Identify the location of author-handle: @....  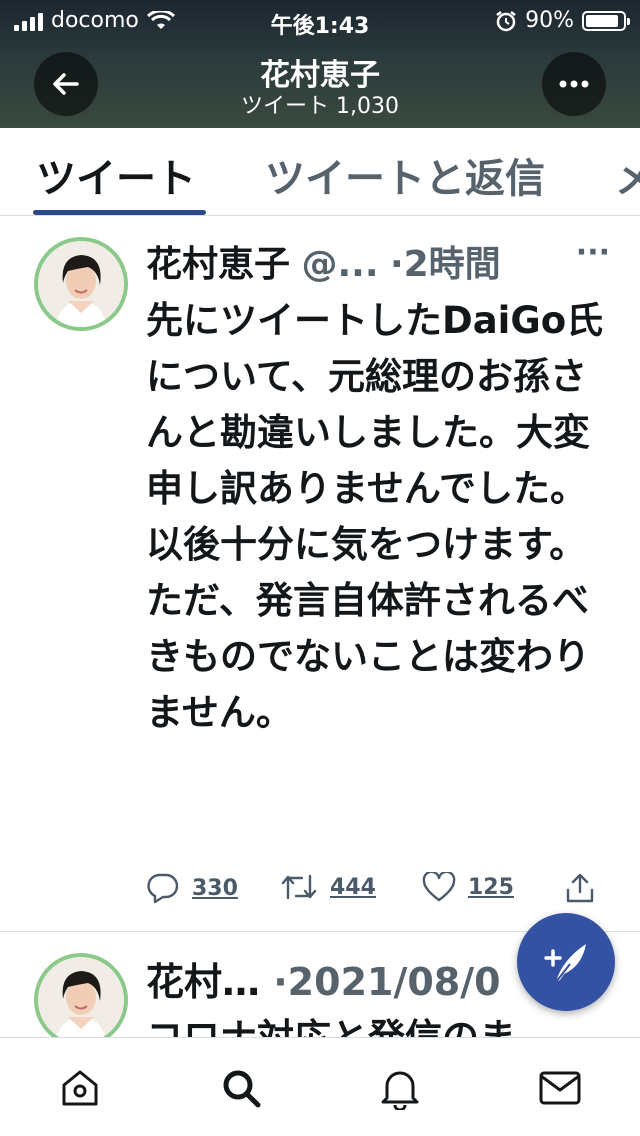
(339, 264).